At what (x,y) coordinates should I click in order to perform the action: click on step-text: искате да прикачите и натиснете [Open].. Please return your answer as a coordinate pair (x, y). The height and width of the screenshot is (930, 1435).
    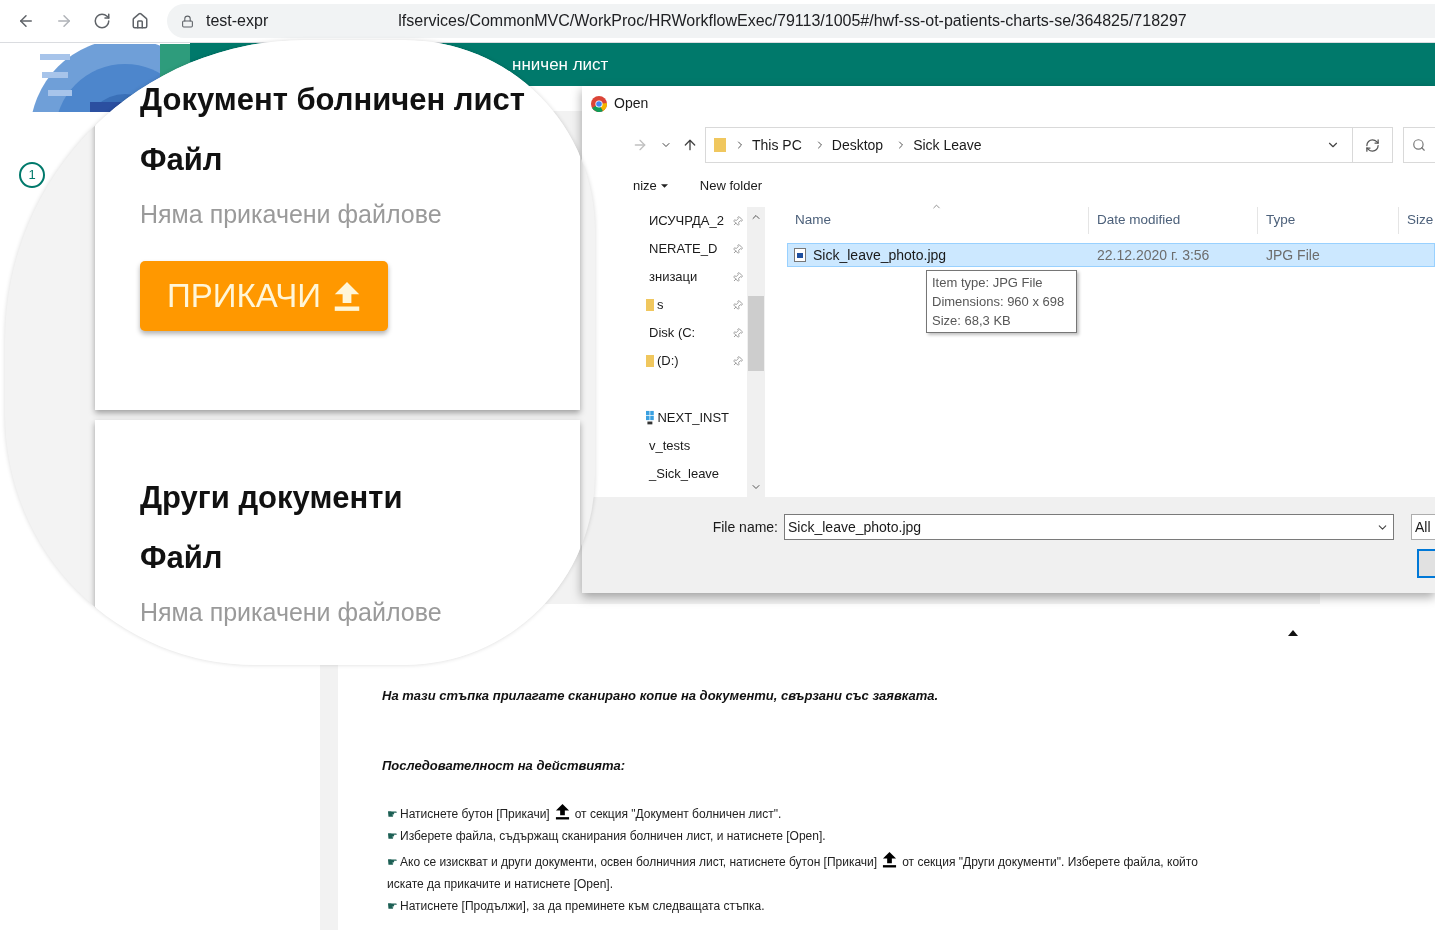
    Looking at the image, I should click on (500, 884).